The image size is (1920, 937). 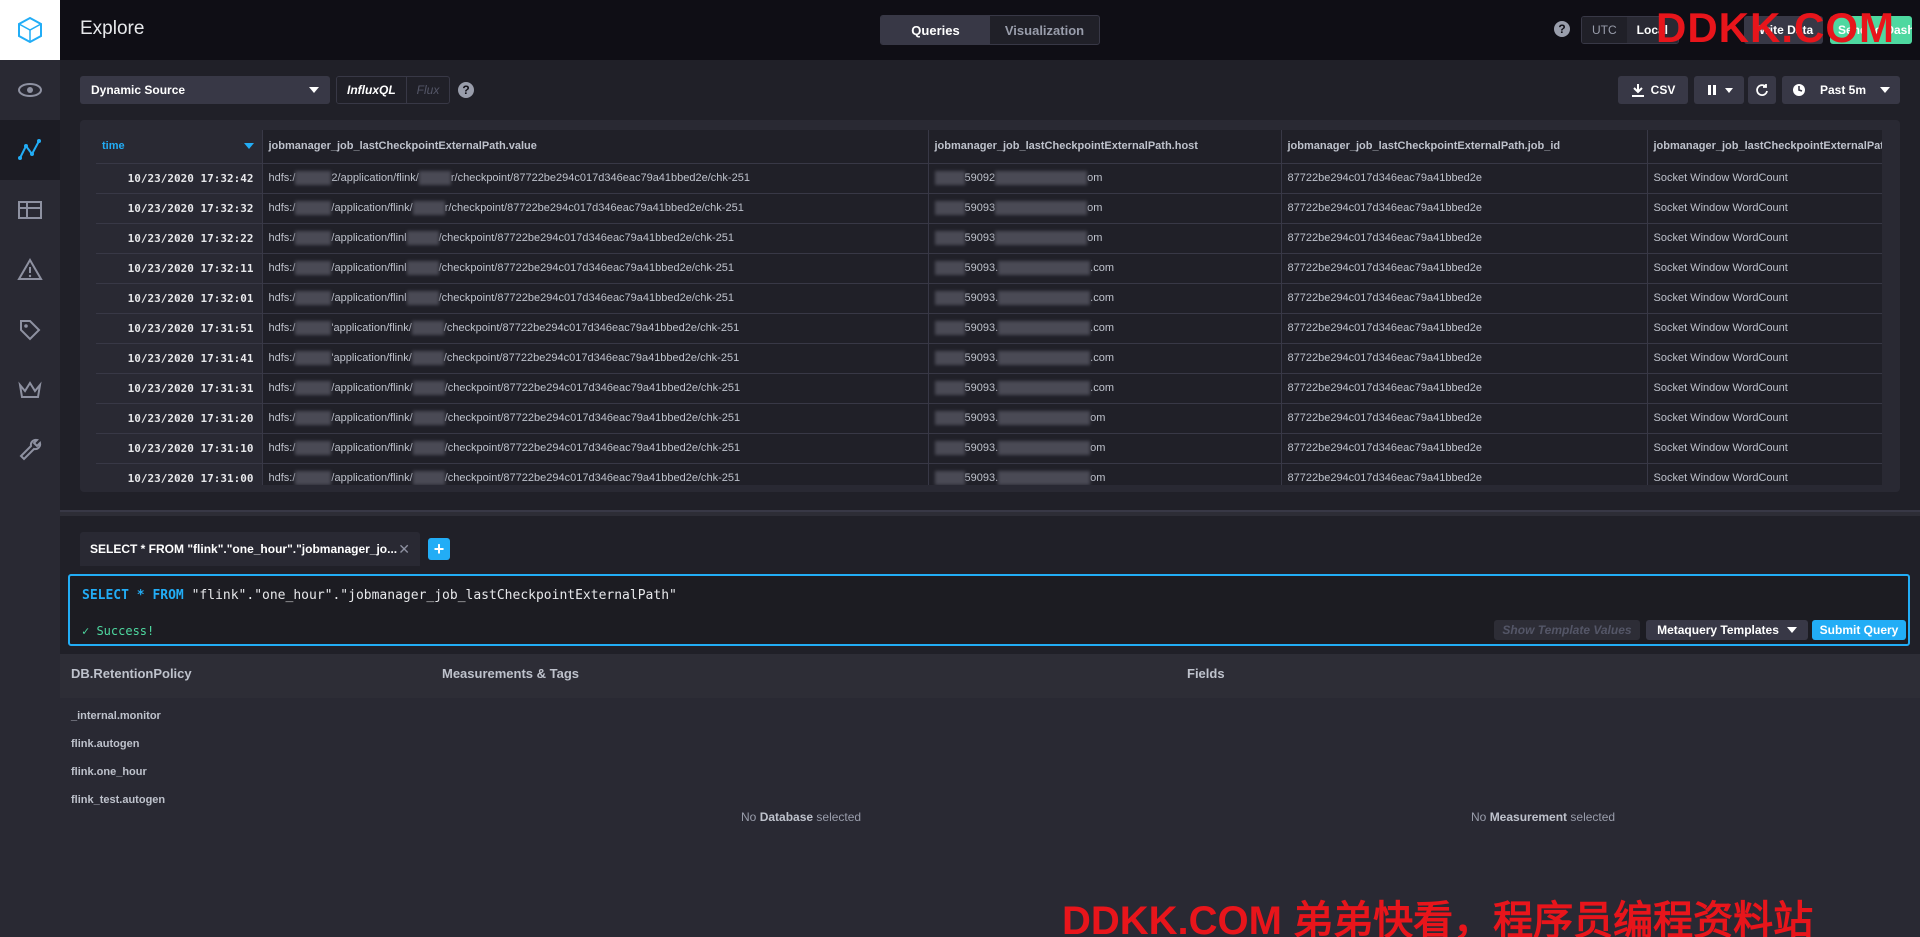 I want to click on cell-job-id: 87722be294c017d346eac79a41bbed2e, so click(x=1464, y=238).